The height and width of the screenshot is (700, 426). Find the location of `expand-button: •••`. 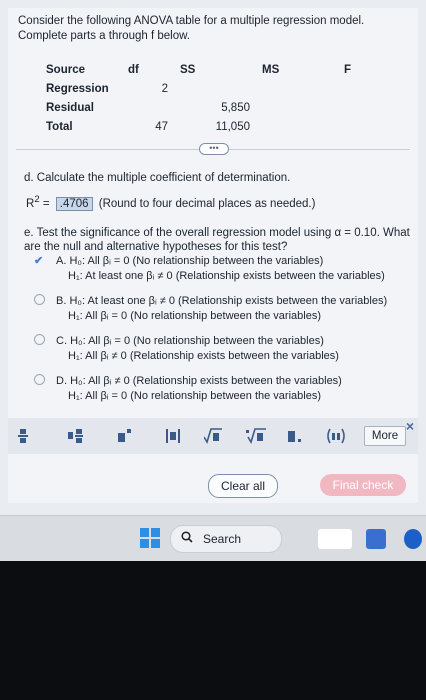

expand-button: ••• is located at coordinates (214, 149).